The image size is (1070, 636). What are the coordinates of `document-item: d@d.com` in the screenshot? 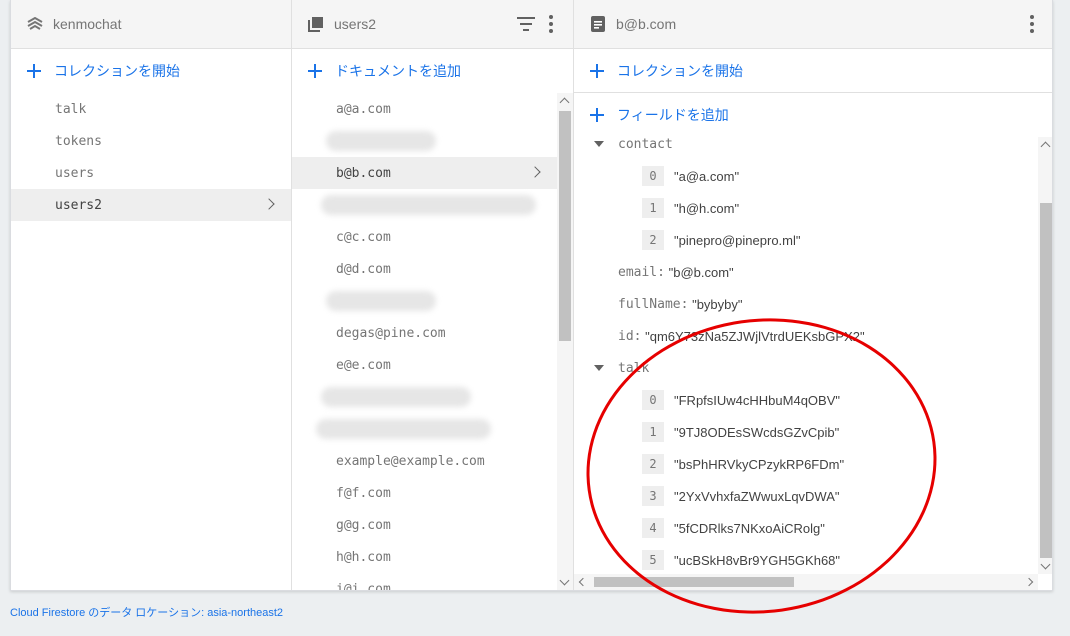 It's located at (424, 269).